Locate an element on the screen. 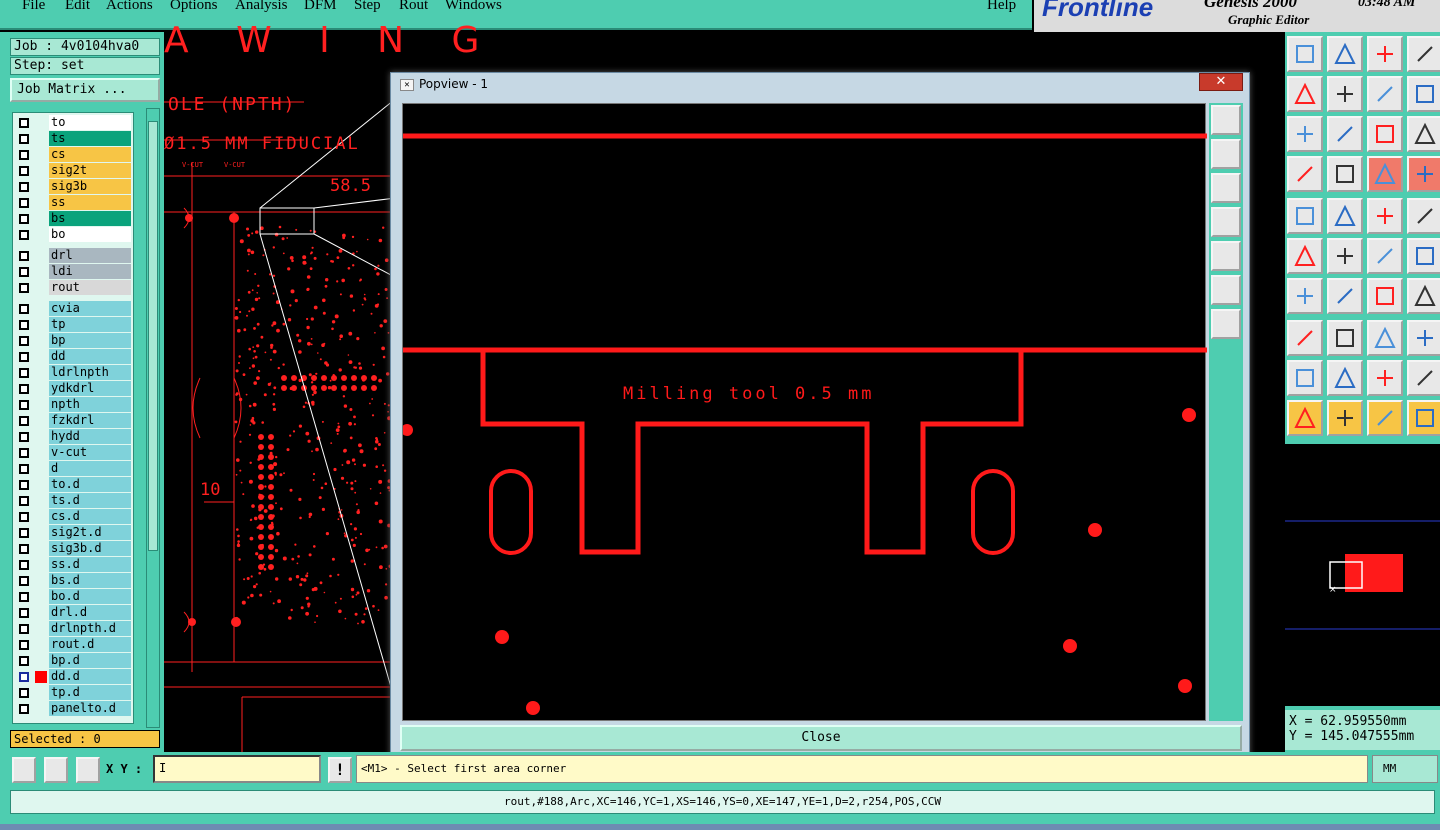  layer-name: rout.d is located at coordinates (90, 644).